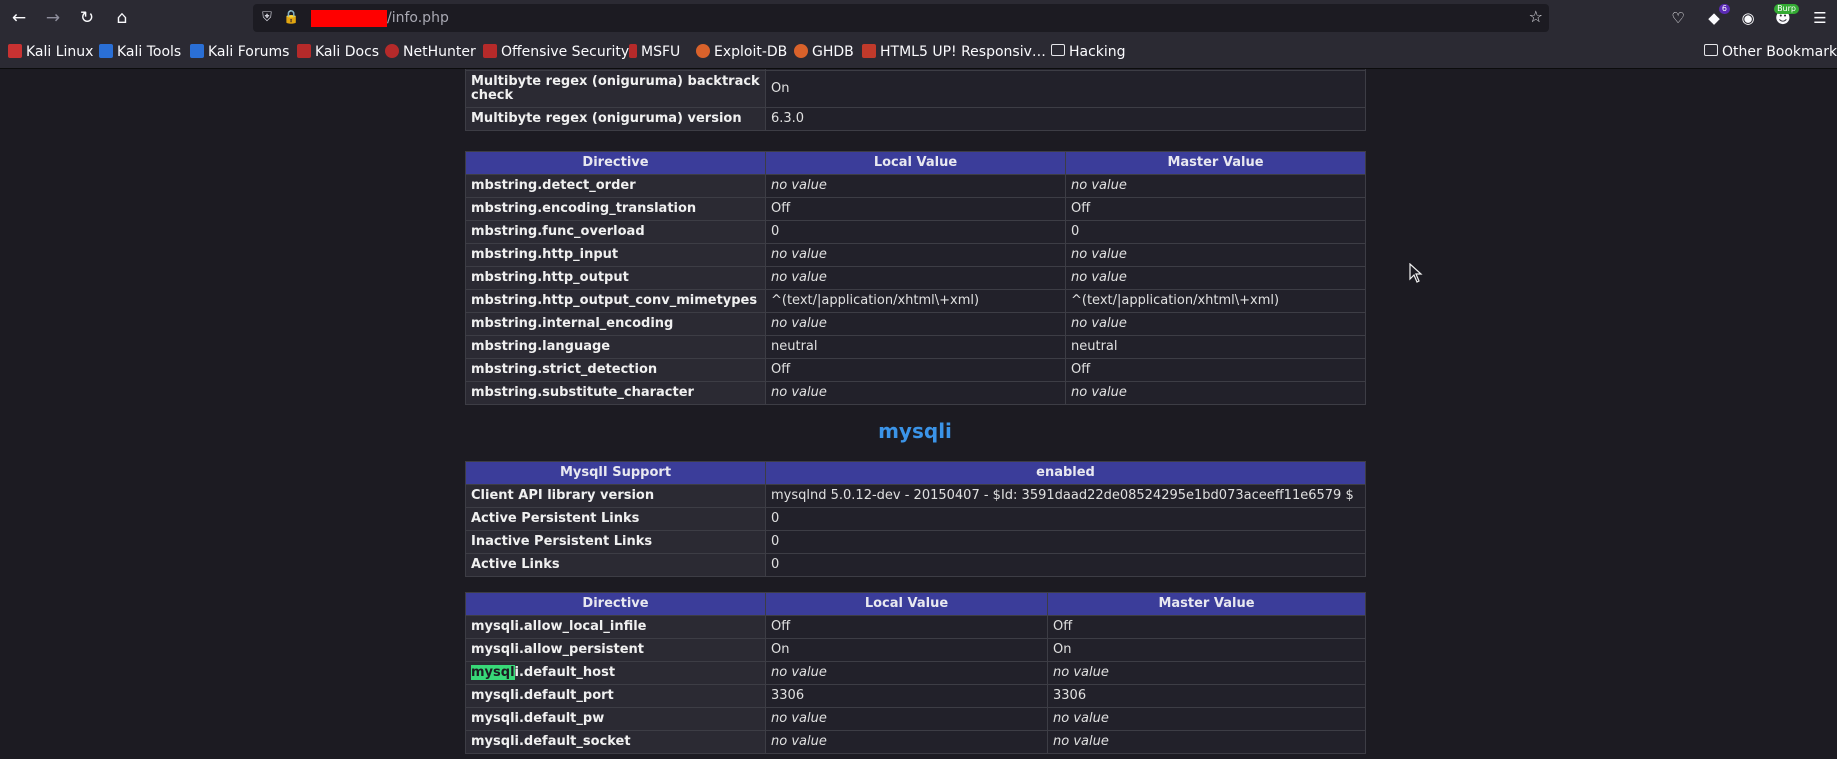 The height and width of the screenshot is (759, 1837). What do you see at coordinates (915, 742) in the screenshot?
I see `table-row: mysqli.default_socket no value no value` at bounding box center [915, 742].